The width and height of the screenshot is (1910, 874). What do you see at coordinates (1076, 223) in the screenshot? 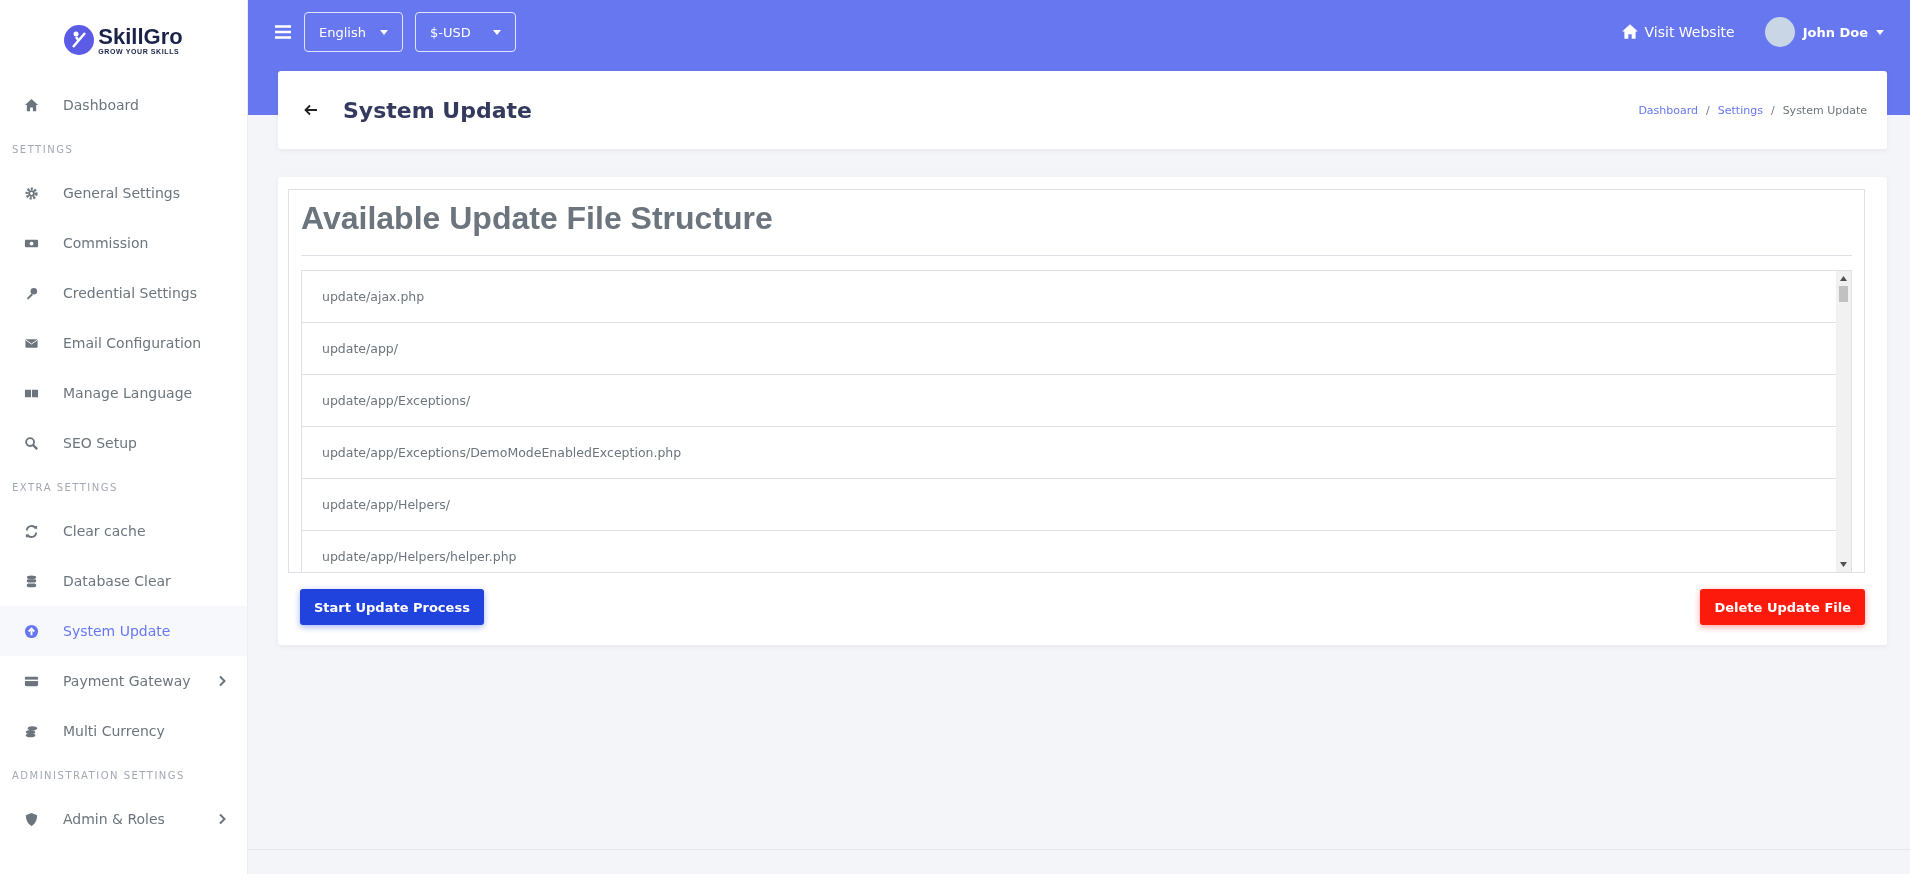
I see `card-title: Available Update File Structure` at bounding box center [1076, 223].